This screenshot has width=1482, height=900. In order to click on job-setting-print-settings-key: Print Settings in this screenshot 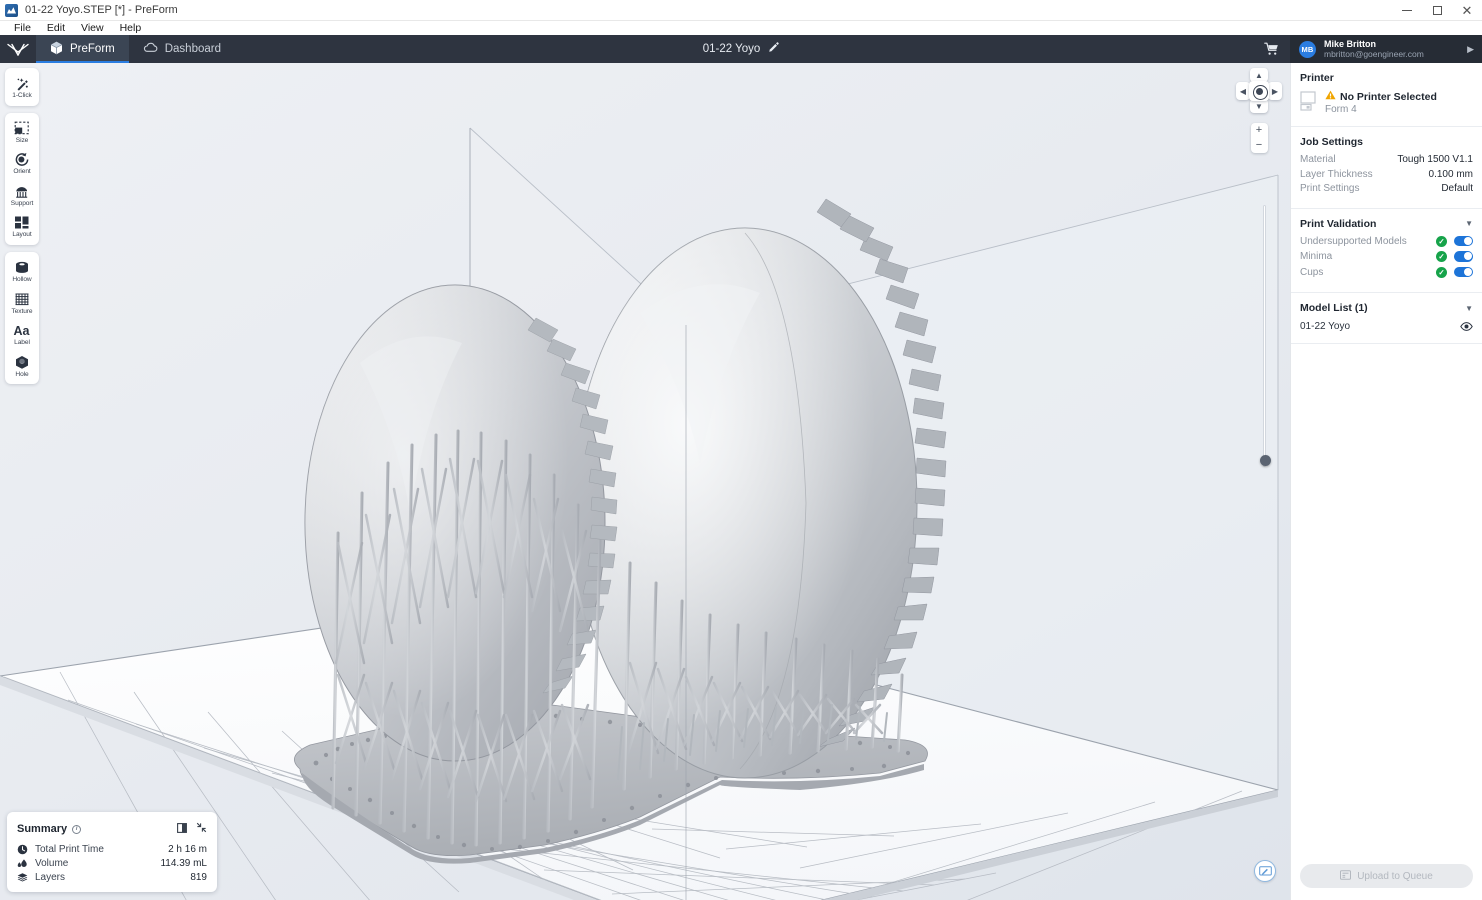, I will do `click(1330, 188)`.